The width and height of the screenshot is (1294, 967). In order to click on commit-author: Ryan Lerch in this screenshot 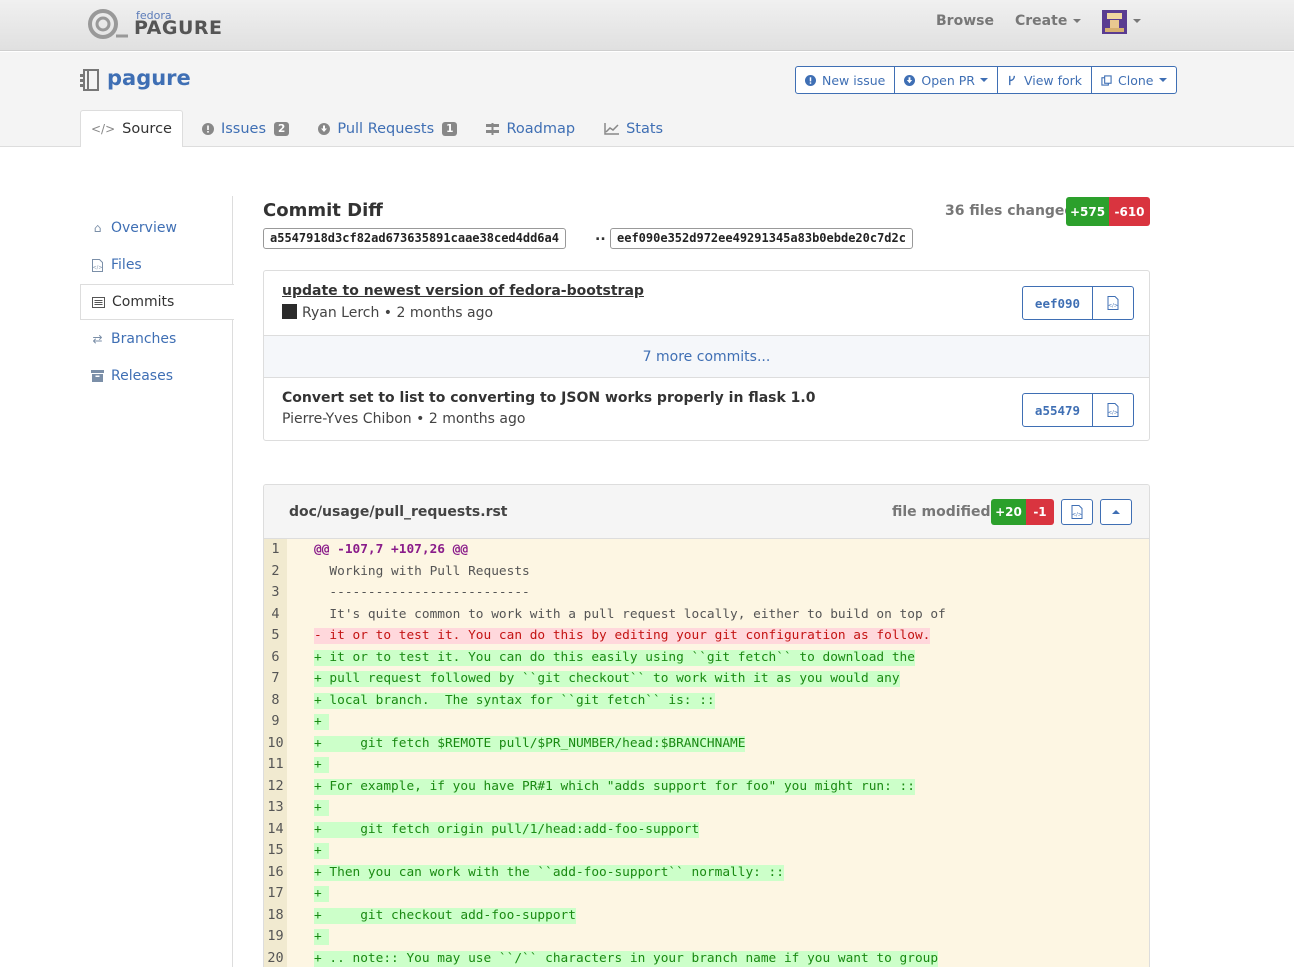, I will do `click(340, 313)`.